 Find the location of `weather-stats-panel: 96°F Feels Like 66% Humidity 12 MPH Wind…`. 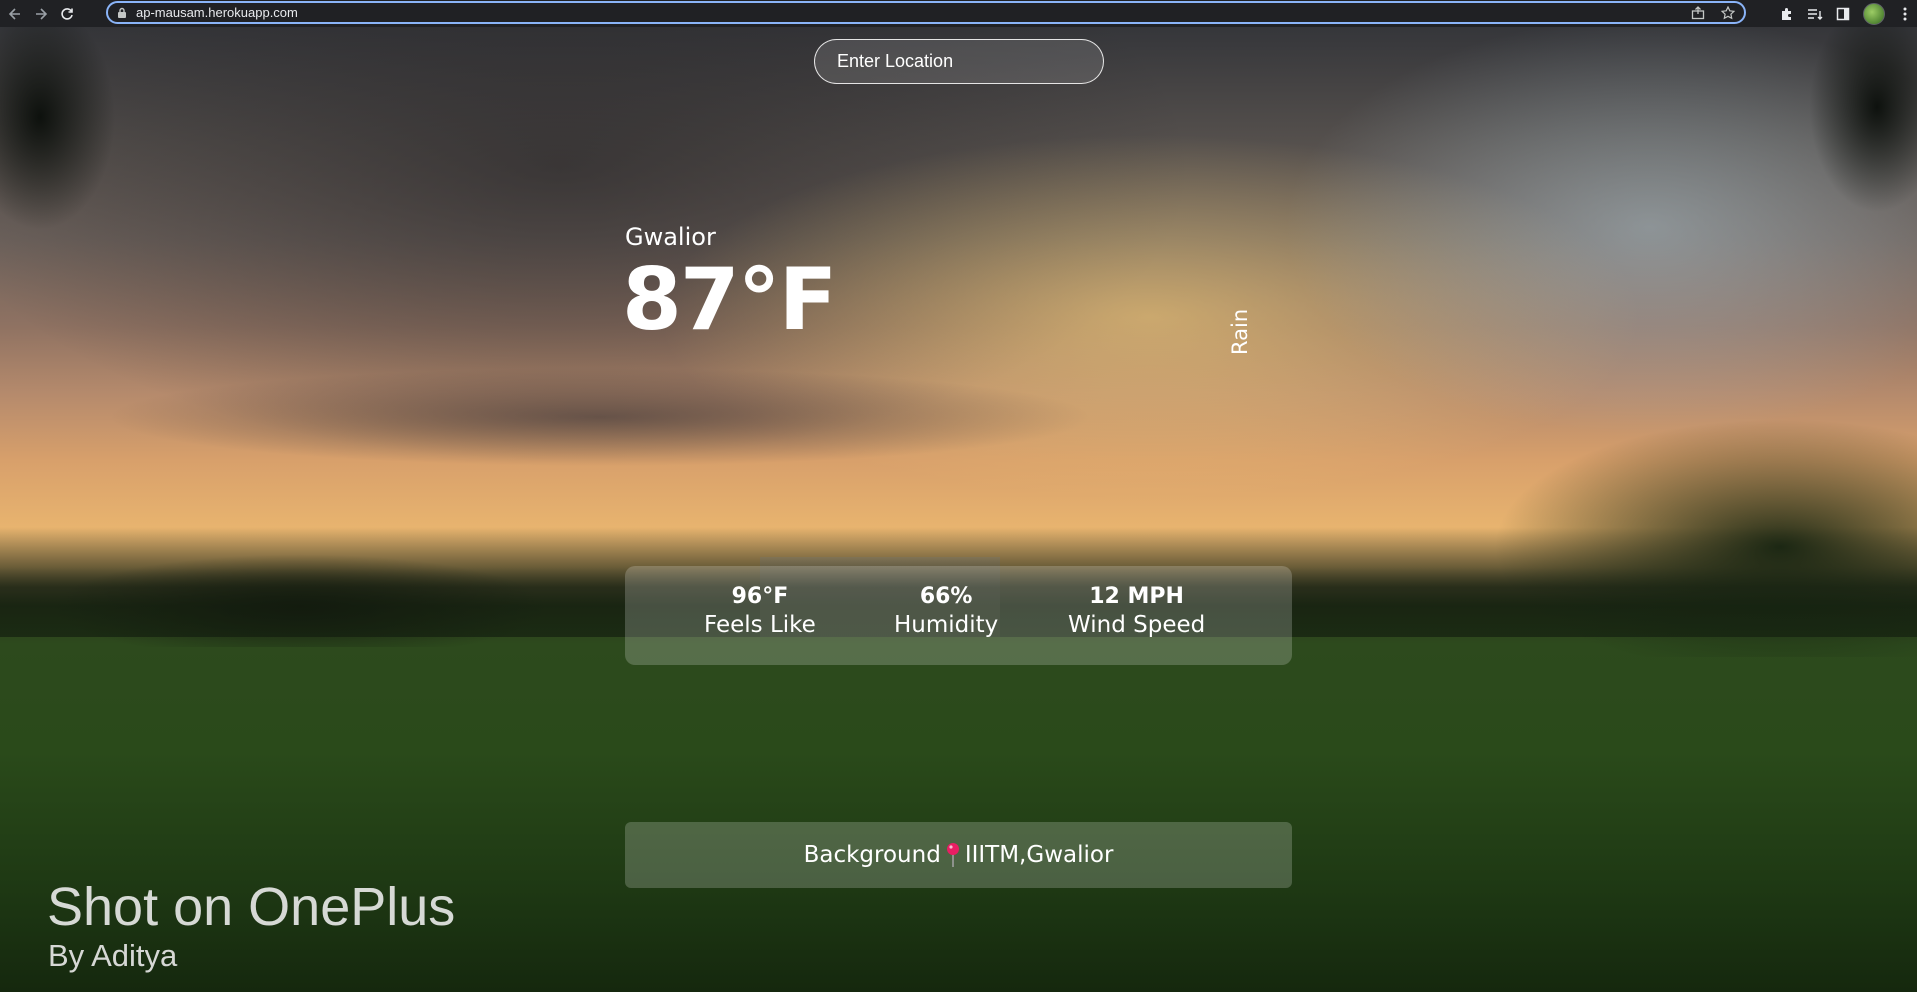

weather-stats-panel: 96°F Feels Like 66% Humidity 12 MPH Wind… is located at coordinates (958, 615).